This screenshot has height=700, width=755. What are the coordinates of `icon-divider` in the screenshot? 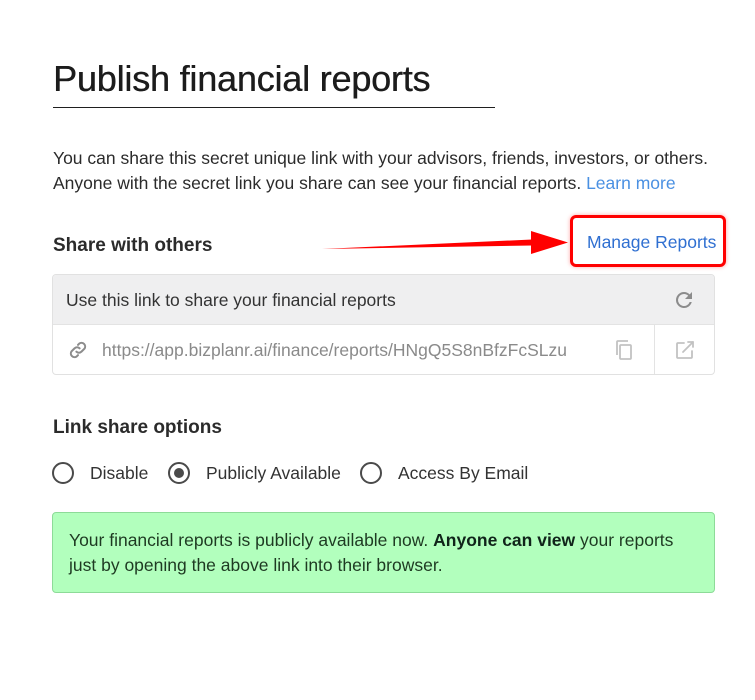 It's located at (654, 349).